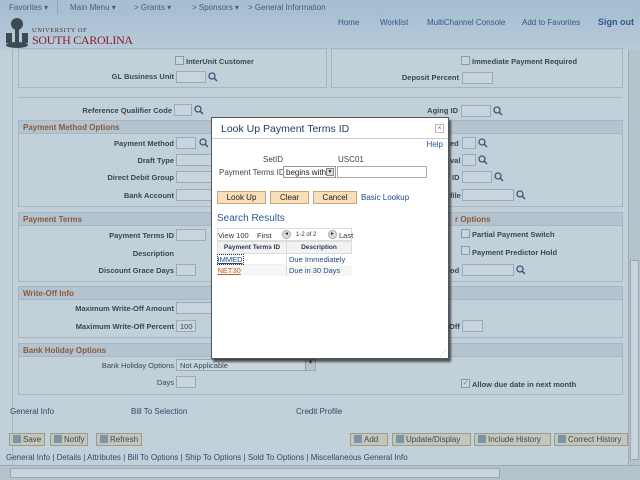 This screenshot has width=640, height=480. What do you see at coordinates (385, 197) in the screenshot?
I see `basic-lookup-link: Basic Lookup` at bounding box center [385, 197].